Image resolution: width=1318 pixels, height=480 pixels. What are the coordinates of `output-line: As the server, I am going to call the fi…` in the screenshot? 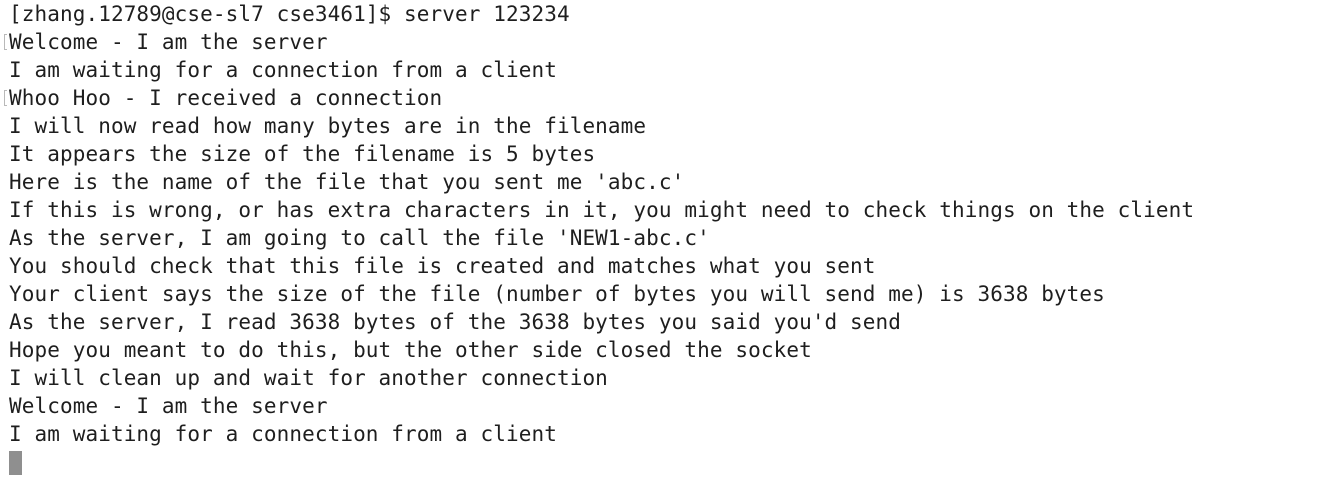 It's located at (359, 238).